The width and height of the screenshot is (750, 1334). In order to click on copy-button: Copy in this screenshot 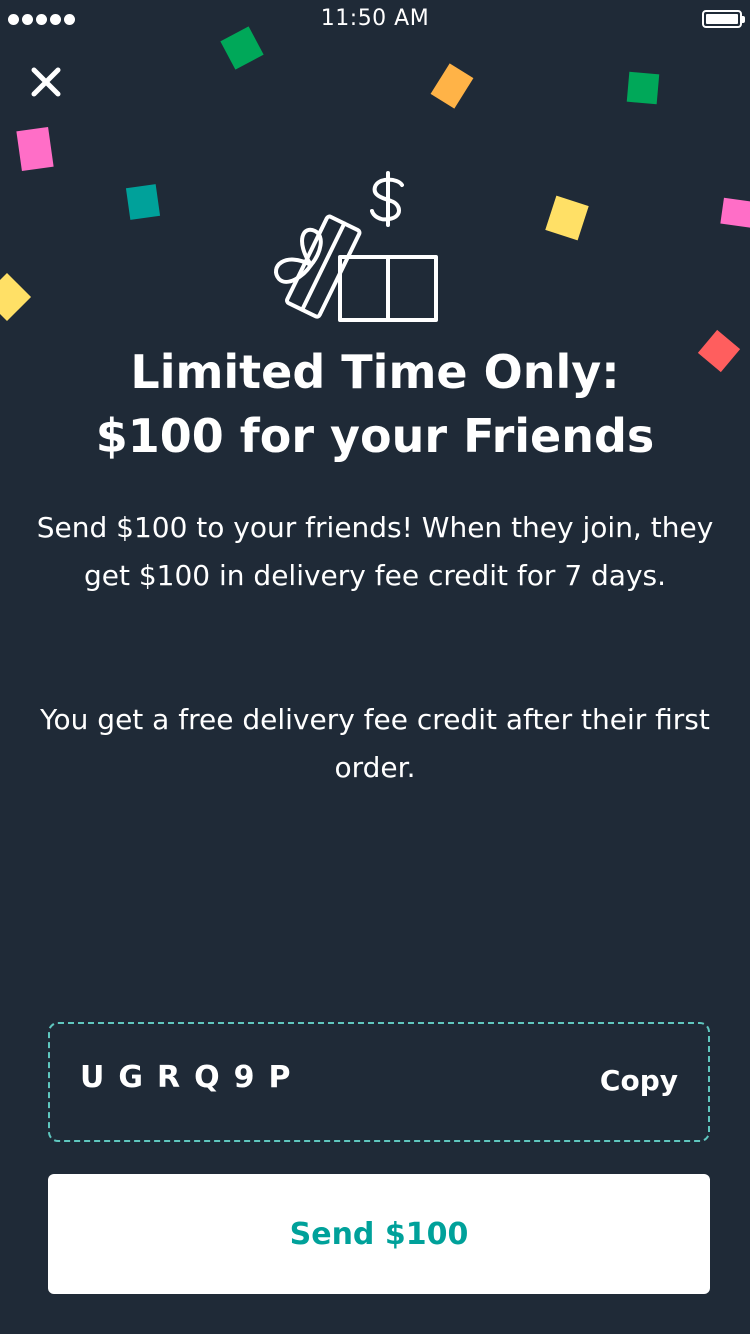, I will do `click(639, 1080)`.